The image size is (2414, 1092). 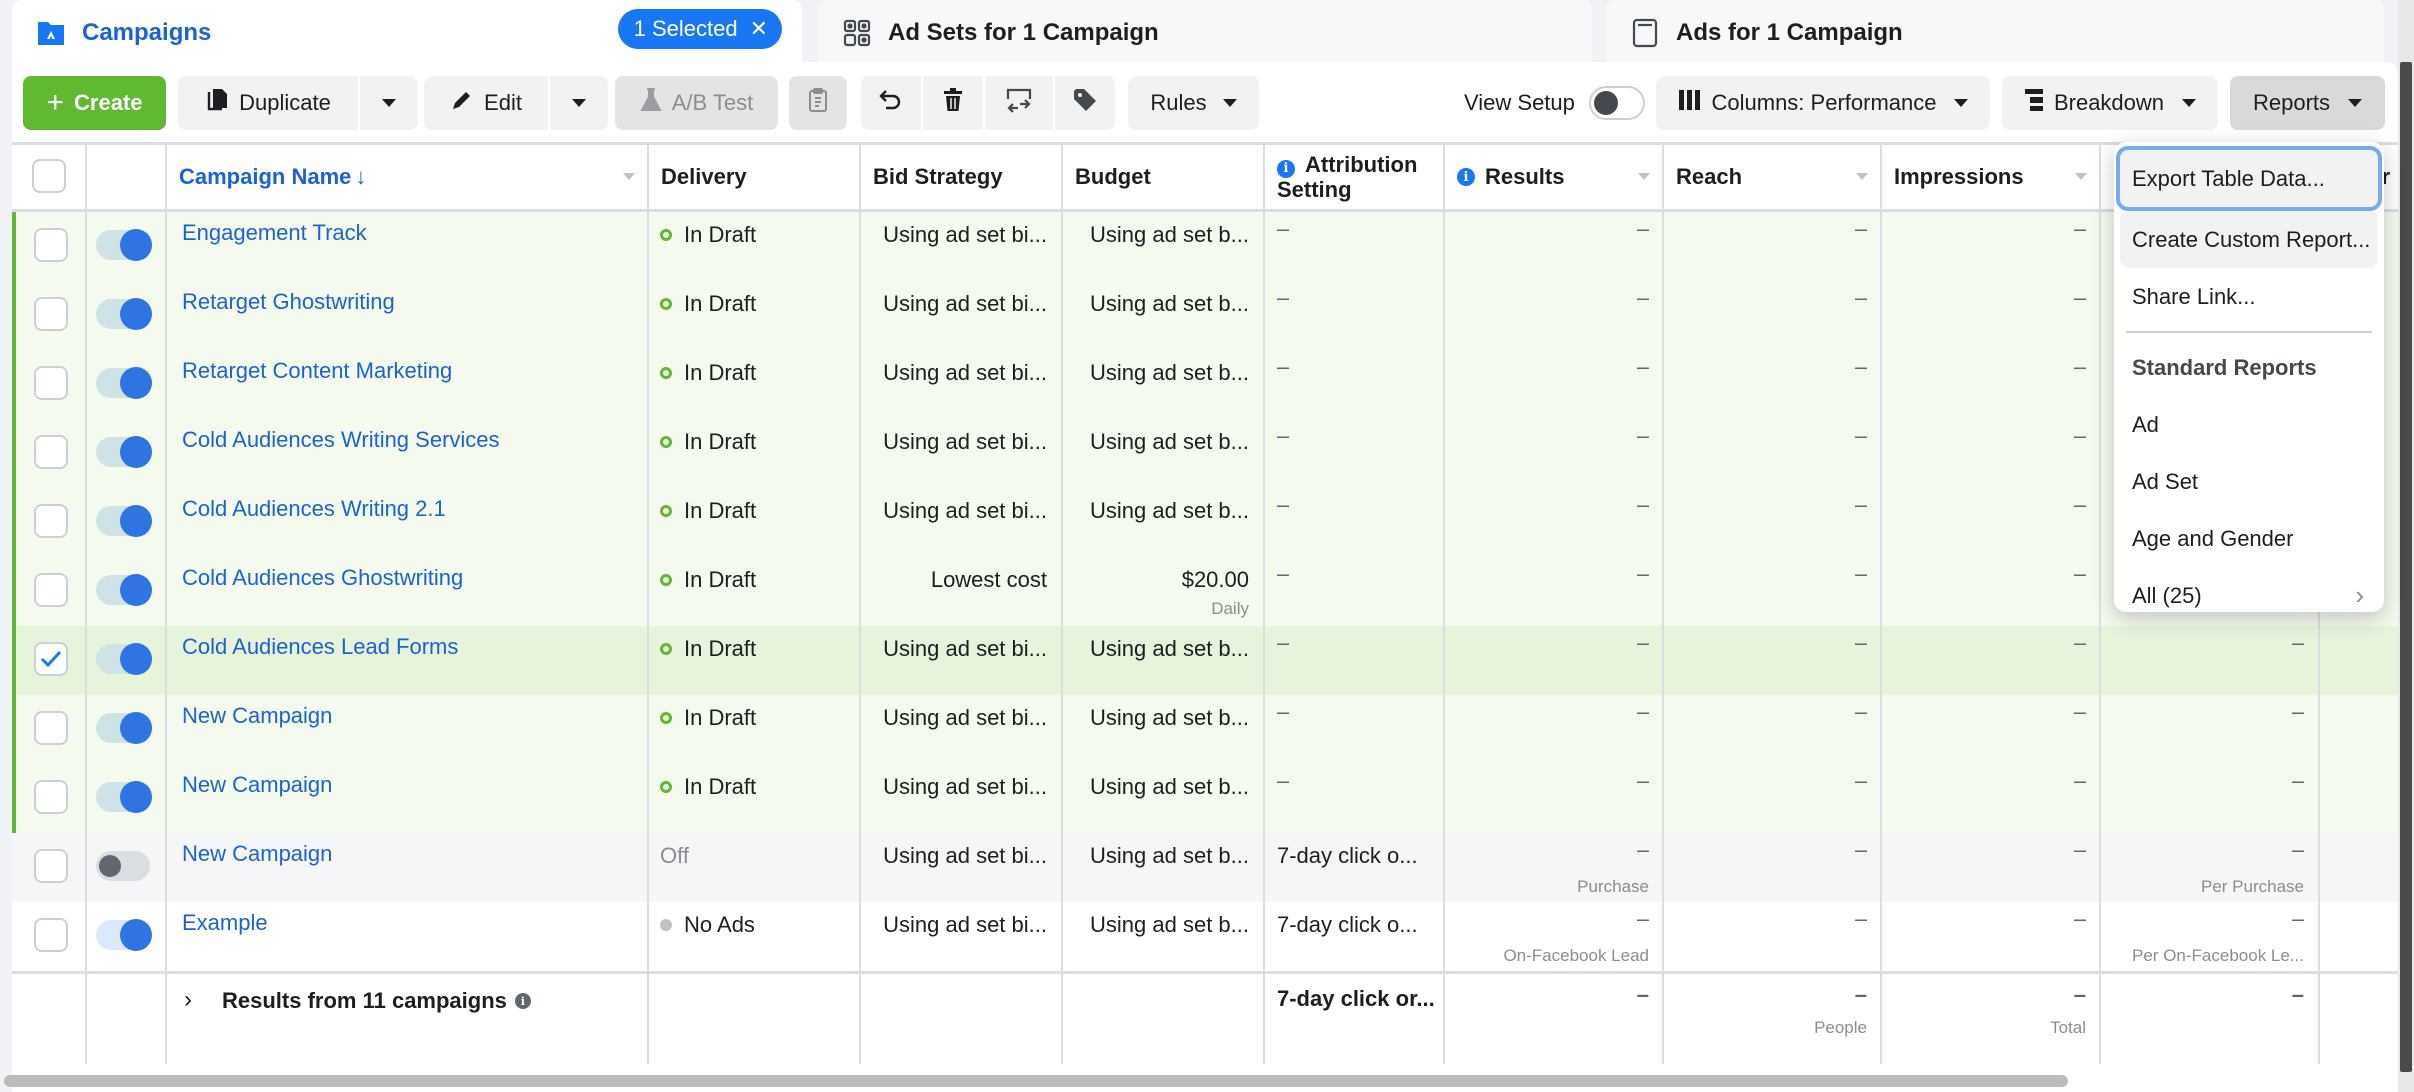 What do you see at coordinates (1193, 103) in the screenshot?
I see `rules-button: Rules` at bounding box center [1193, 103].